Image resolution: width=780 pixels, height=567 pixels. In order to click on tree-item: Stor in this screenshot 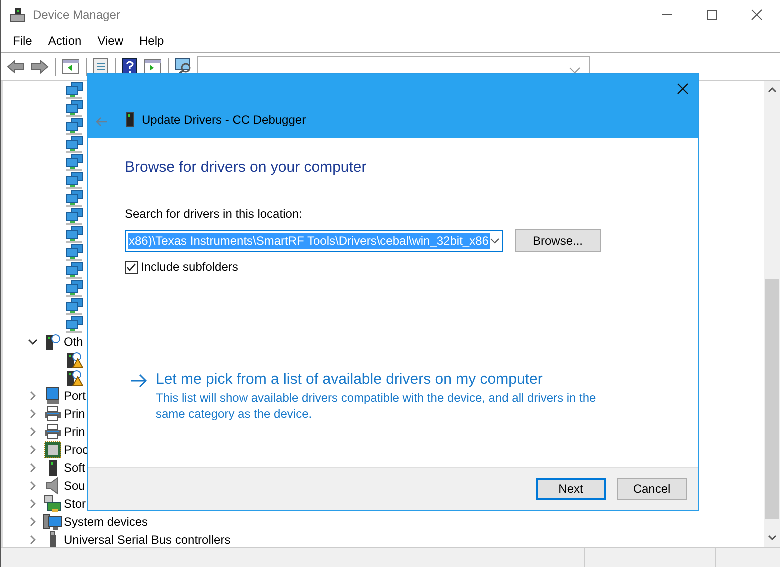, I will do `click(75, 504)`.